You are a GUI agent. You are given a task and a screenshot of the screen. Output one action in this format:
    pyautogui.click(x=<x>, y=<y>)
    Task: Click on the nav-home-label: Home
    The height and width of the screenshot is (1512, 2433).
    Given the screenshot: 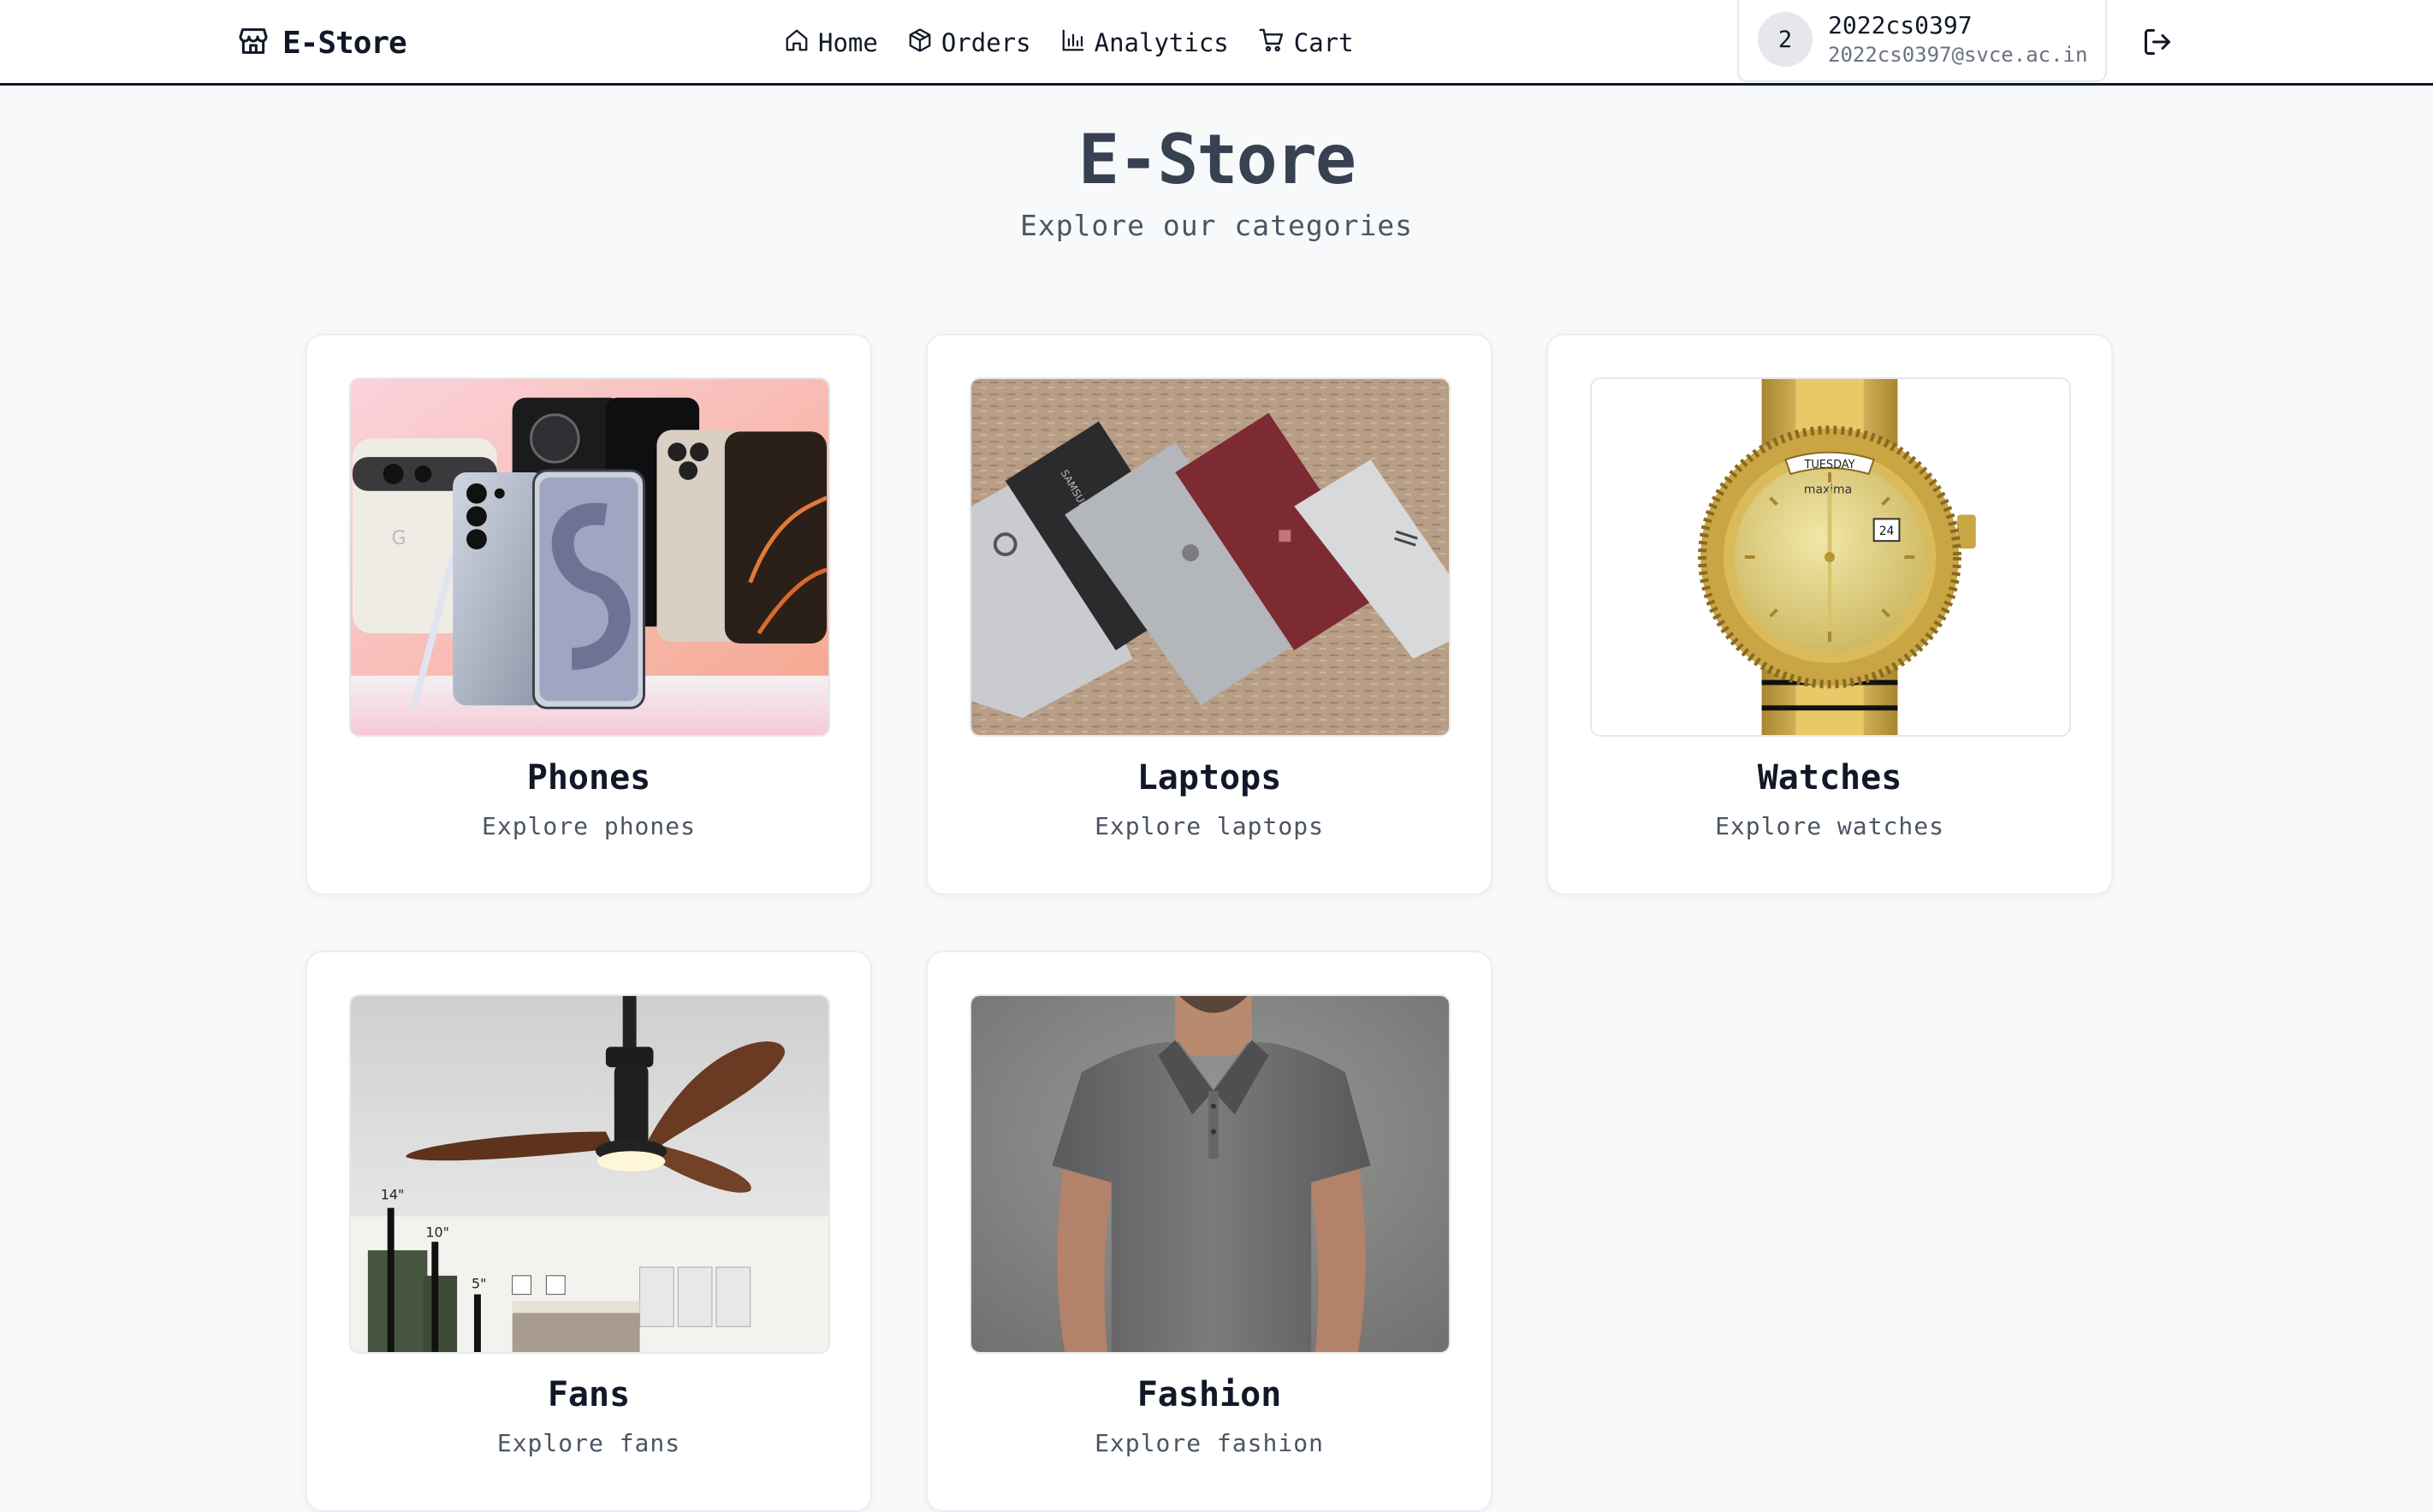 What is the action you would take?
    pyautogui.click(x=848, y=42)
    